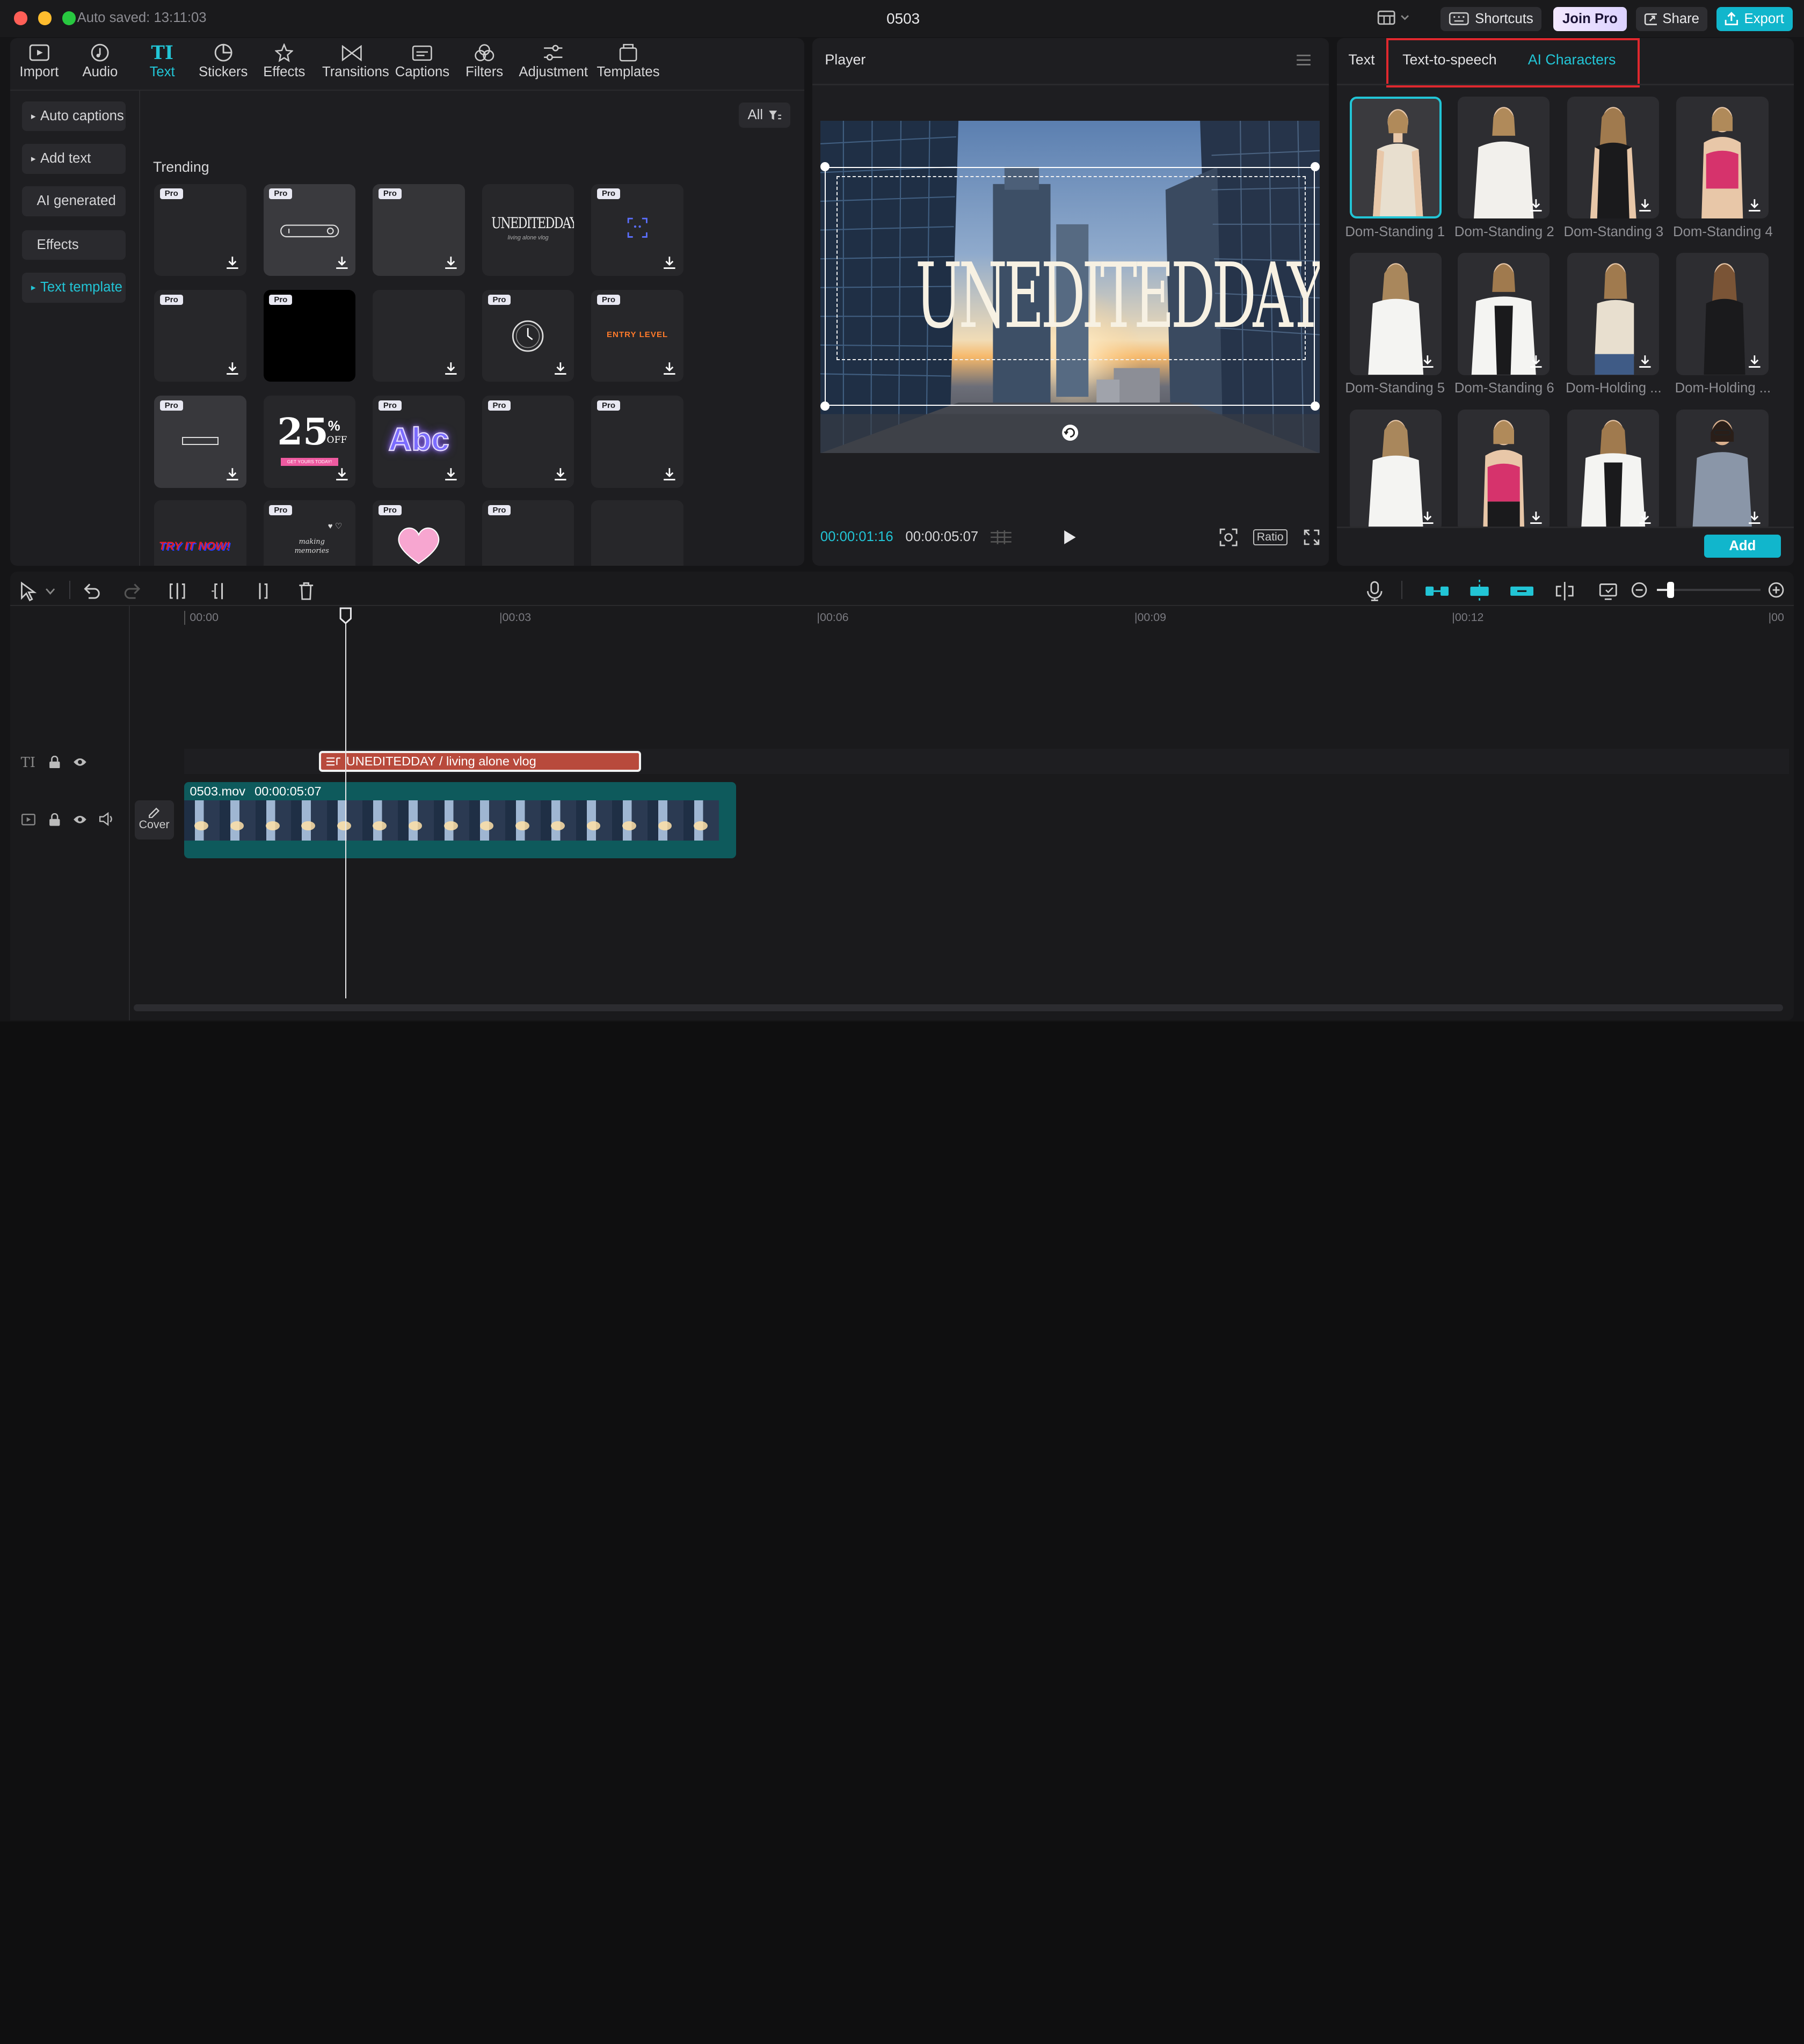 The width and height of the screenshot is (1804, 2044). What do you see at coordinates (422, 63) in the screenshot?
I see `toolbar-captions: Captions` at bounding box center [422, 63].